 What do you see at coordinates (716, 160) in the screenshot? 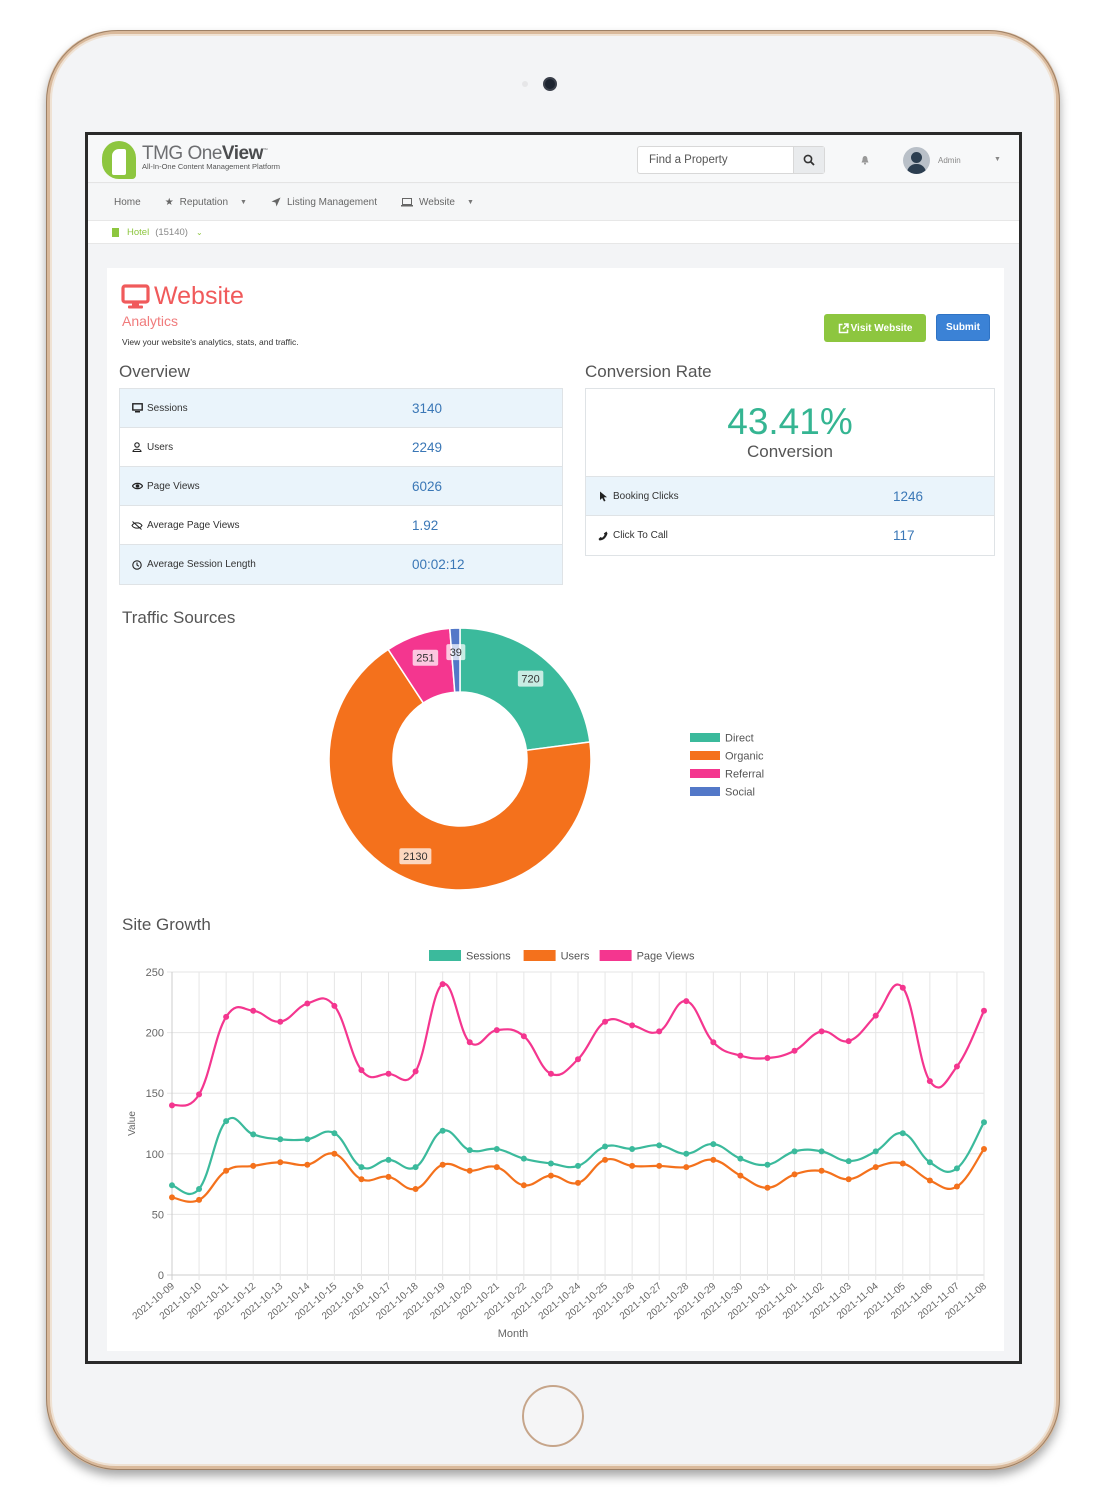
I see `property-search-input` at bounding box center [716, 160].